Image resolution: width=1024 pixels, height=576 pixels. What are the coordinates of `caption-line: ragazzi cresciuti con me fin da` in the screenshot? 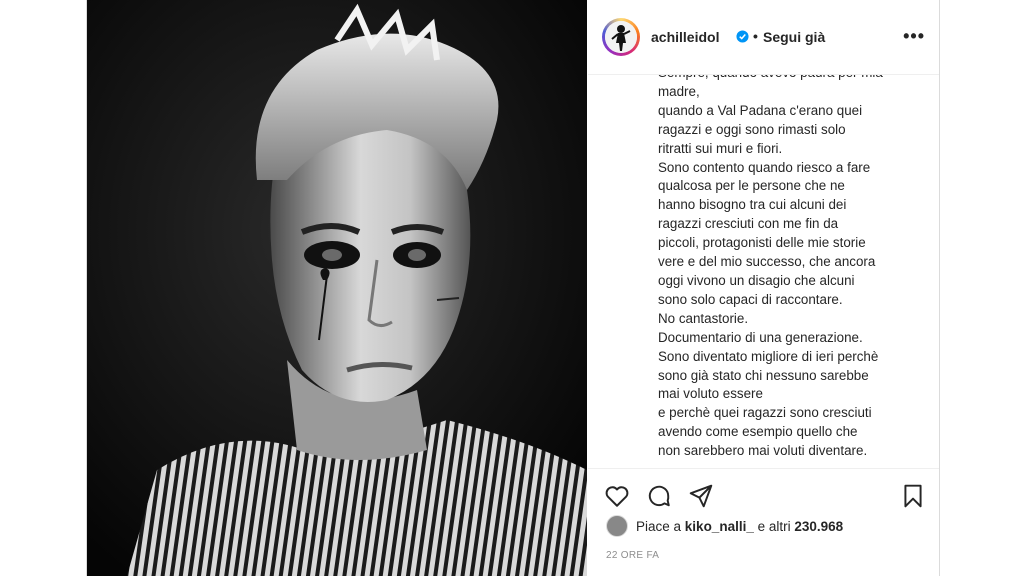 It's located at (748, 224).